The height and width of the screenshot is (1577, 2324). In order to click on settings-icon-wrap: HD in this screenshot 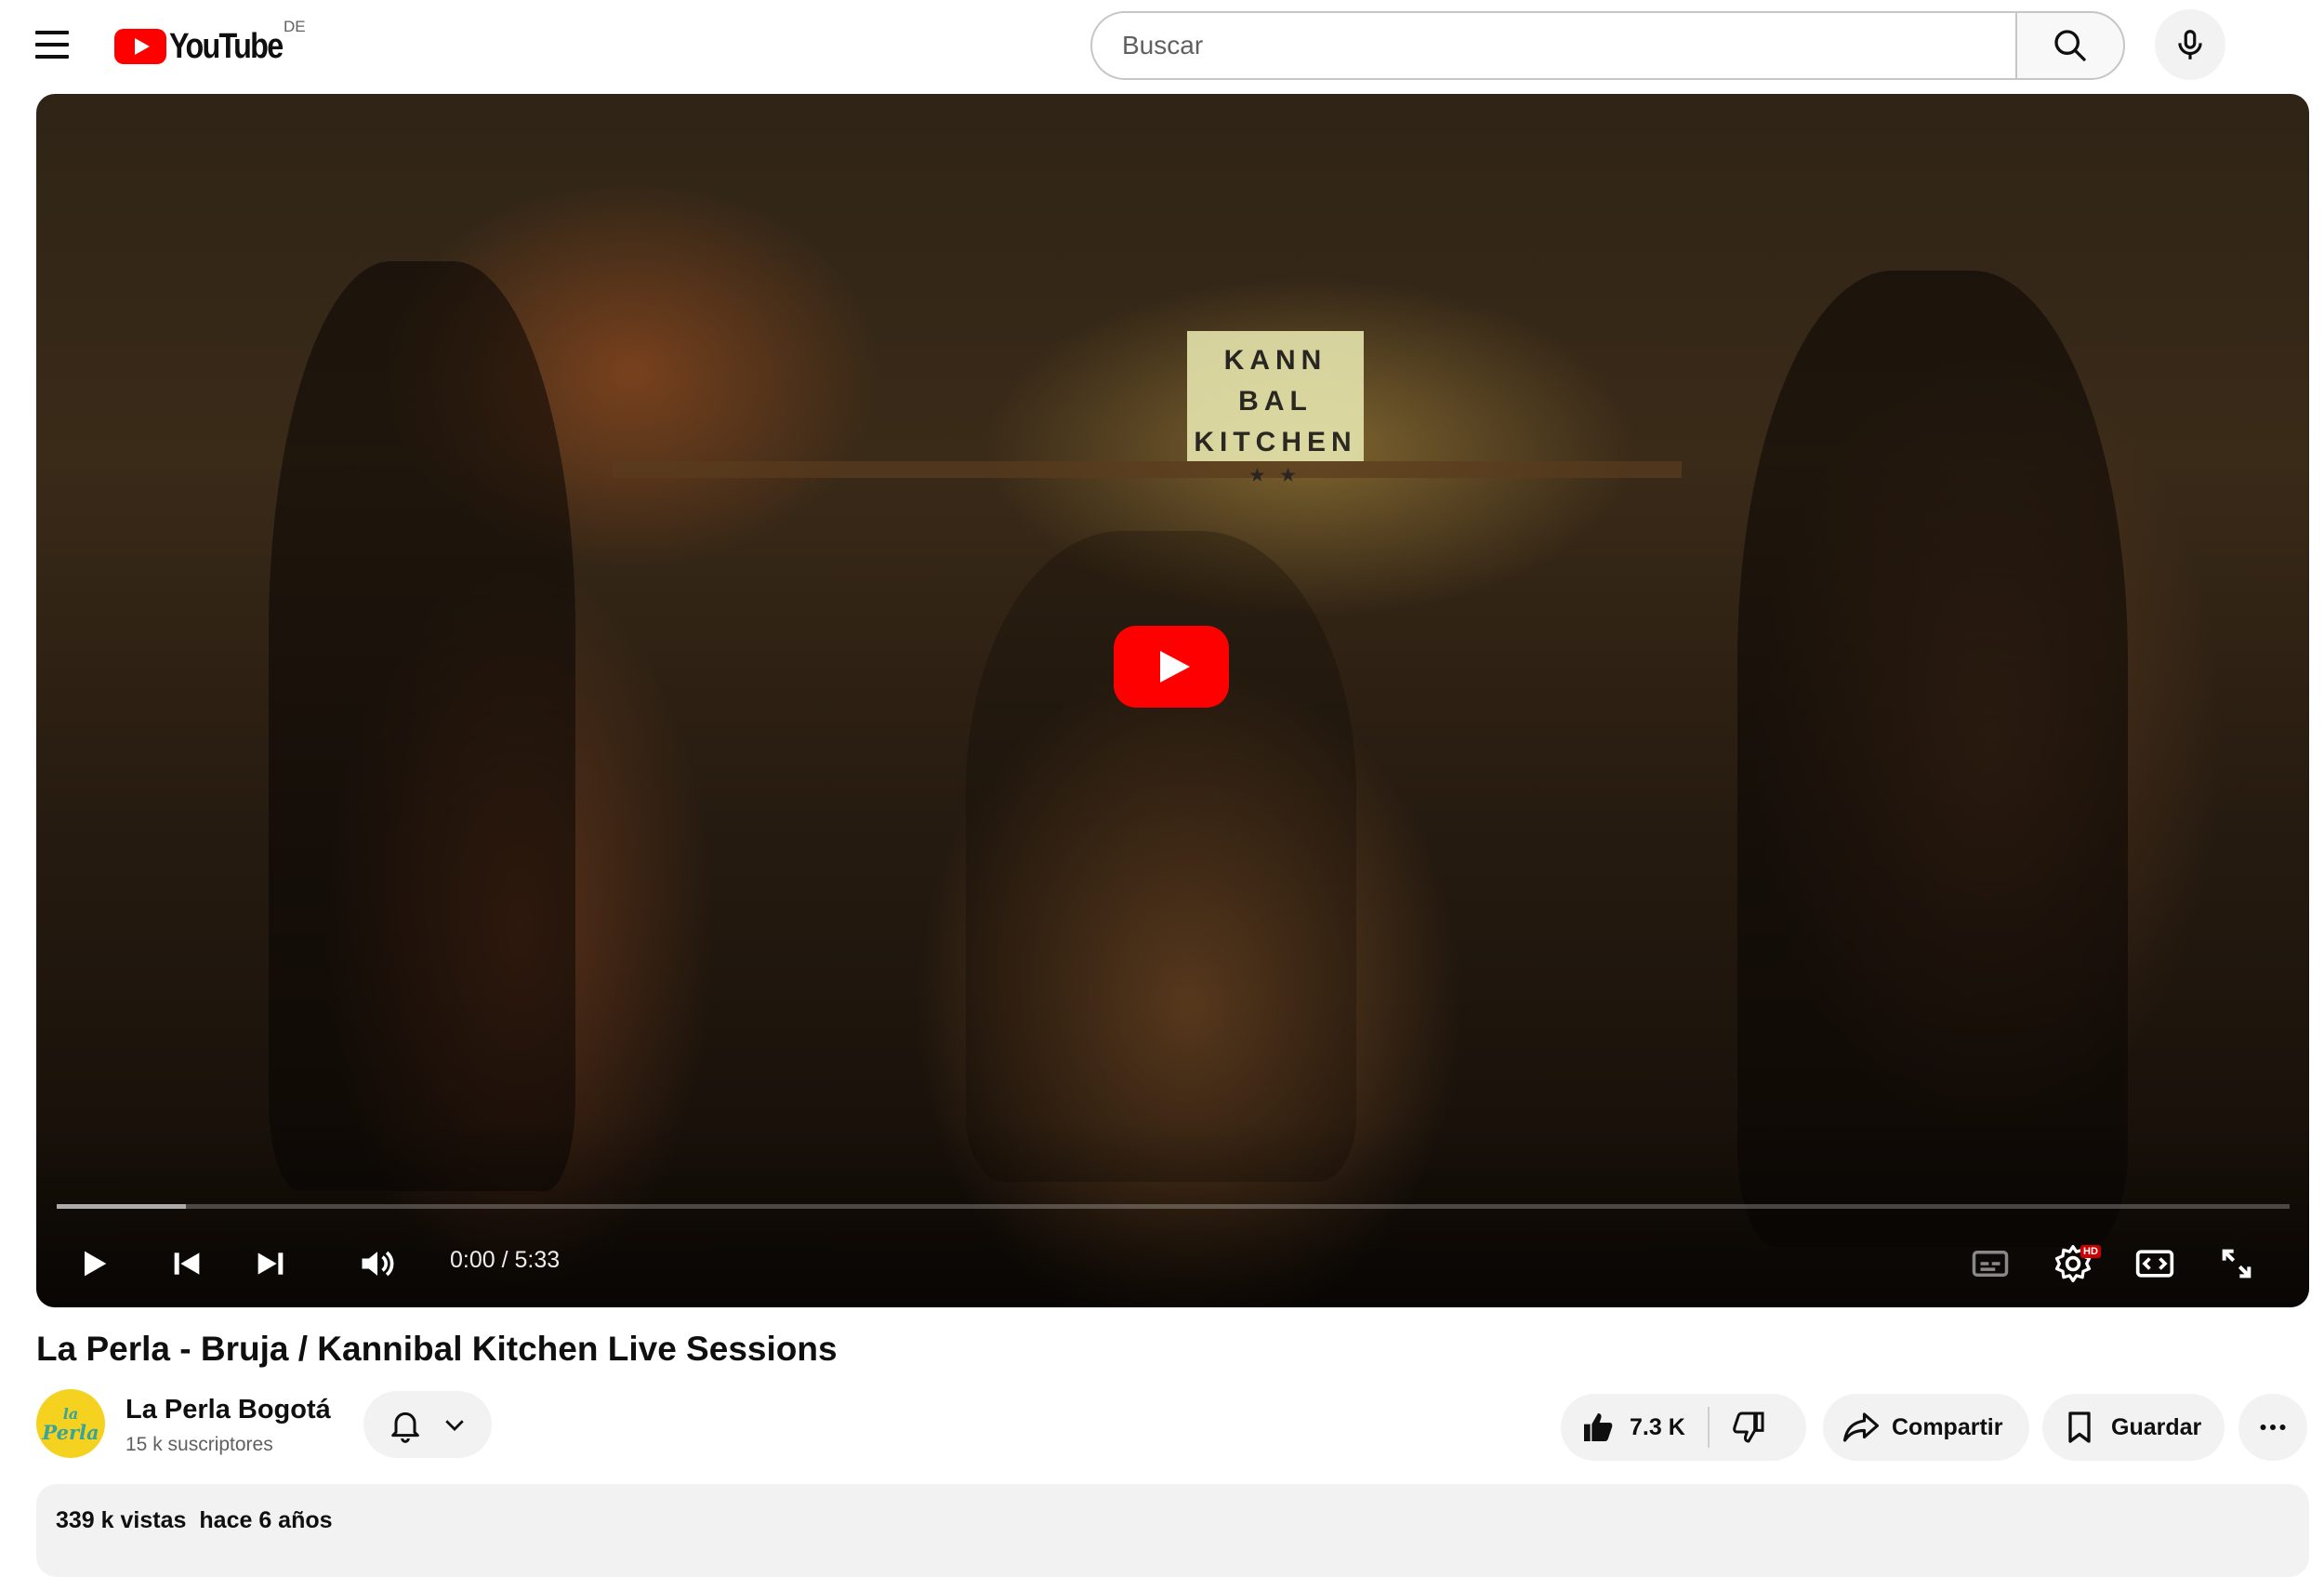, I will do `click(2077, 1263)`.